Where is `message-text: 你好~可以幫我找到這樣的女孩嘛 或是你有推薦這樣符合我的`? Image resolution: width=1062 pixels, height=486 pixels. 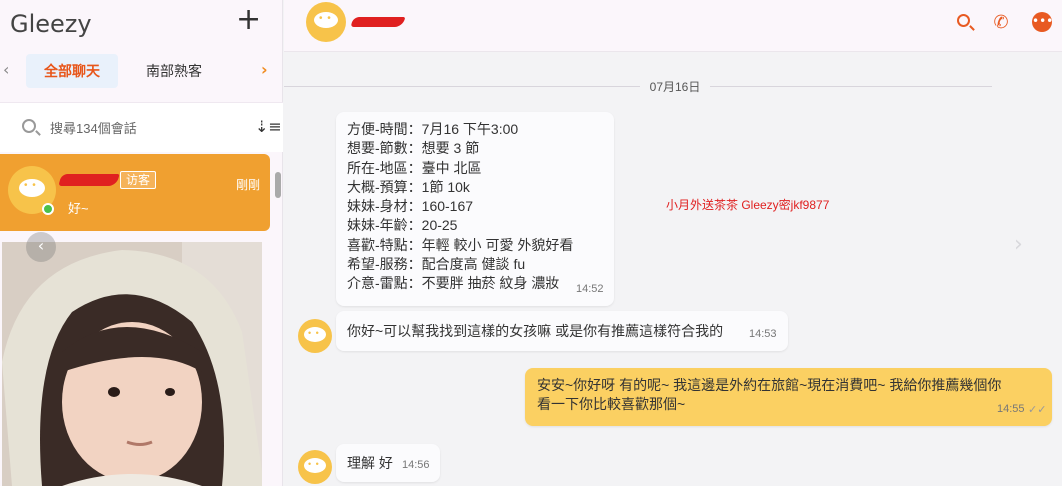
message-text: 你好~可以幫我找到這樣的女孩嘛 或是你有推薦這樣符合我的 is located at coordinates (535, 331).